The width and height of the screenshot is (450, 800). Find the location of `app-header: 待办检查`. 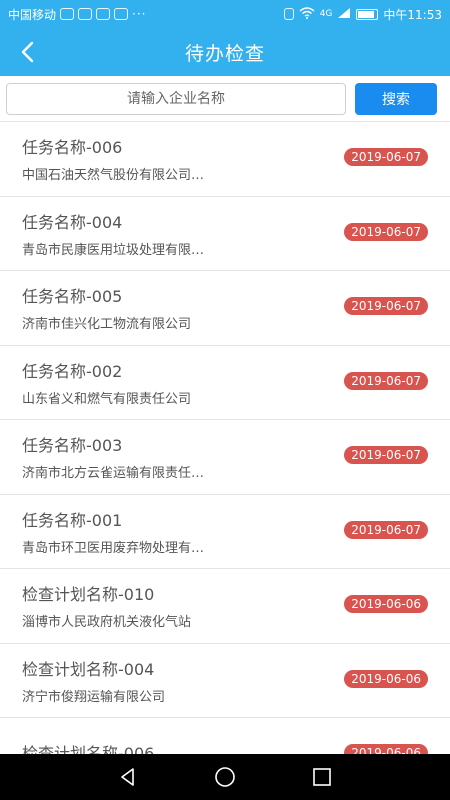

app-header: 待办检查 is located at coordinates (225, 52).